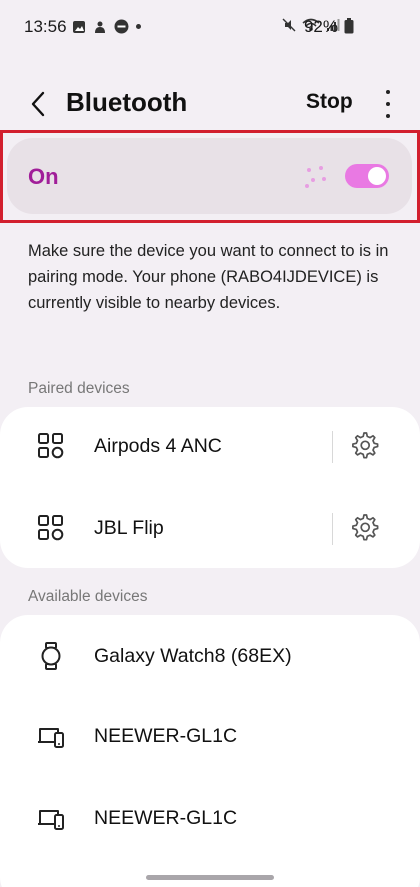  What do you see at coordinates (138, 26) in the screenshot?
I see `dot-icon` at bounding box center [138, 26].